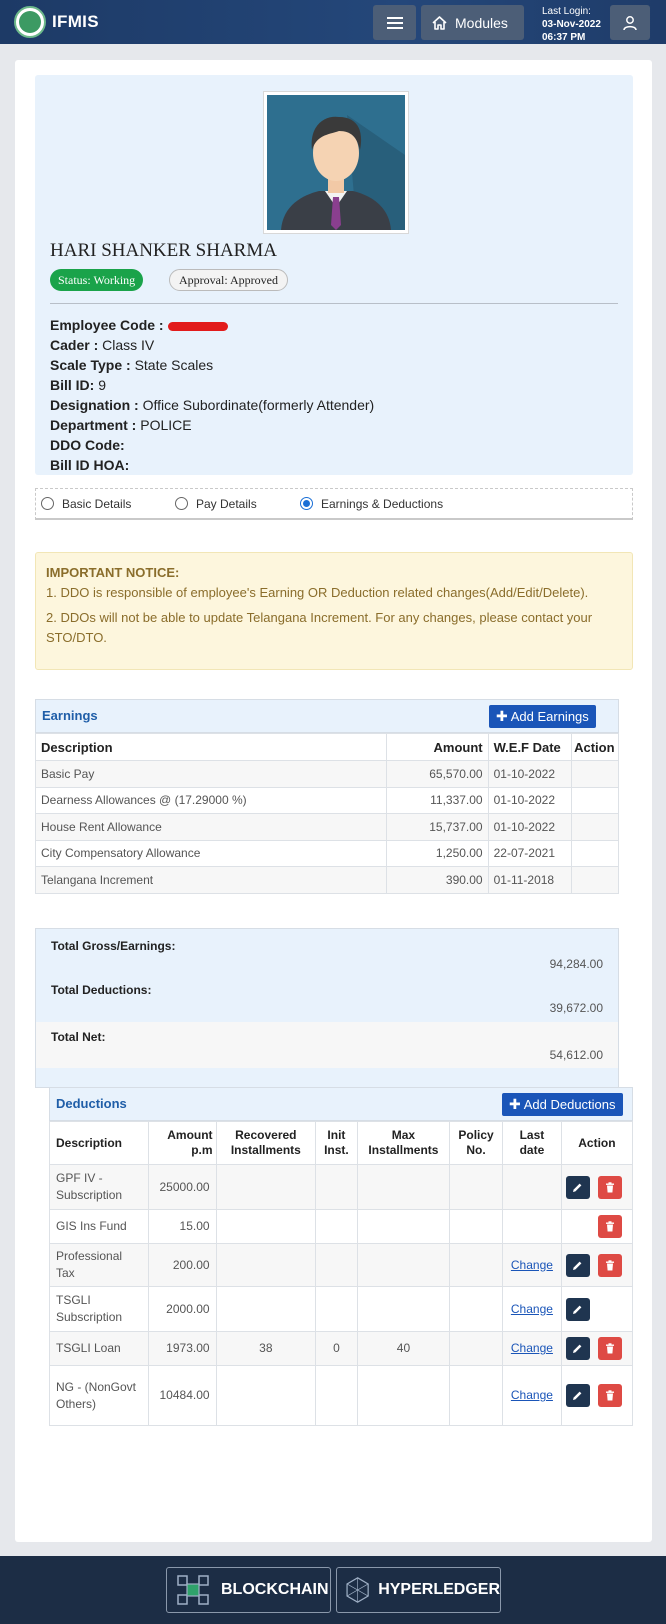  Describe the element at coordinates (595, 774) in the screenshot. I see `earning-action` at that location.